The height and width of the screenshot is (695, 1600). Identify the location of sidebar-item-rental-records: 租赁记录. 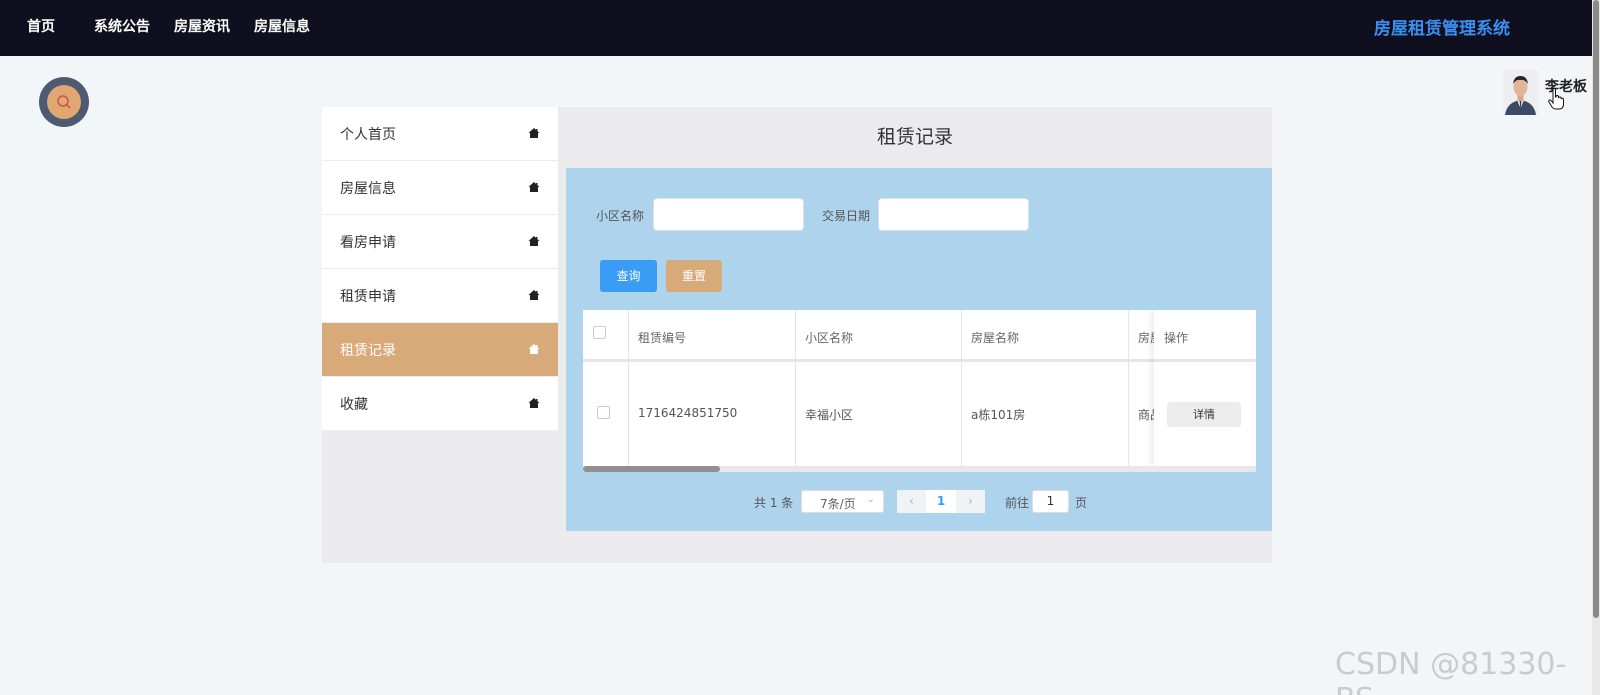
(440, 350).